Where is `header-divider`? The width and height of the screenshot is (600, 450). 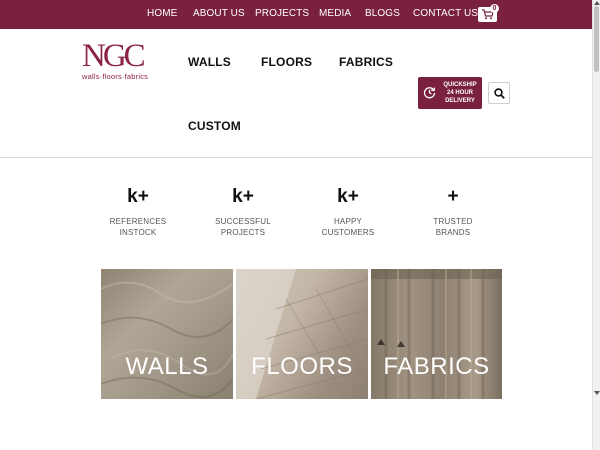 header-divider is located at coordinates (296, 157).